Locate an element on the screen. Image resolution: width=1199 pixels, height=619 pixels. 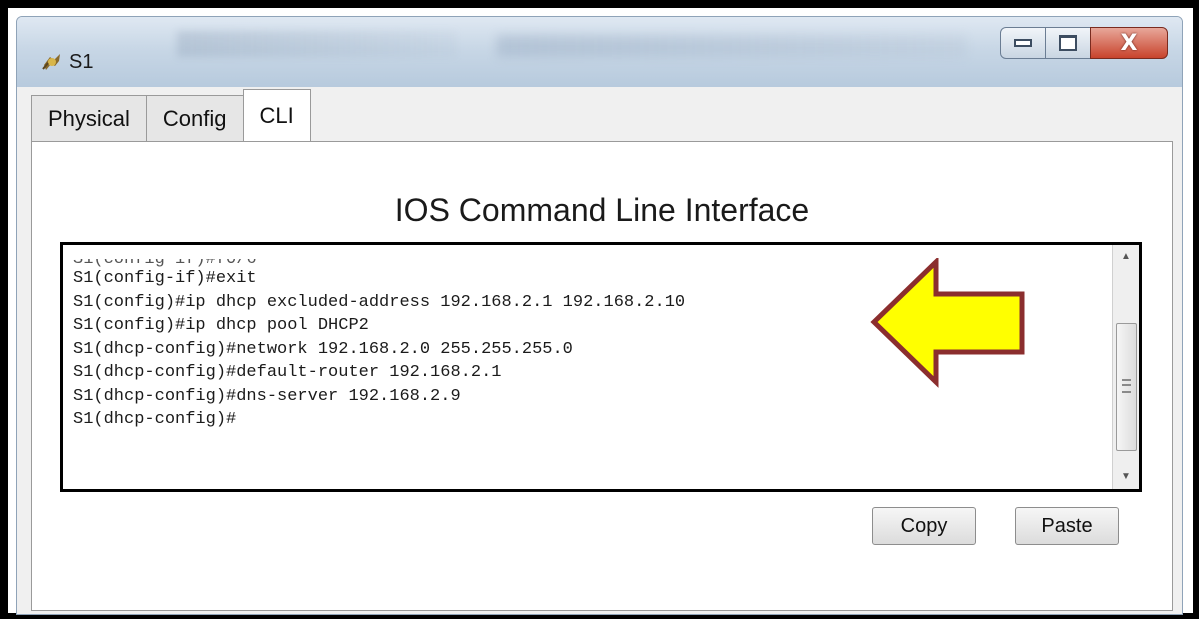
maximize-button is located at coordinates (1068, 43).